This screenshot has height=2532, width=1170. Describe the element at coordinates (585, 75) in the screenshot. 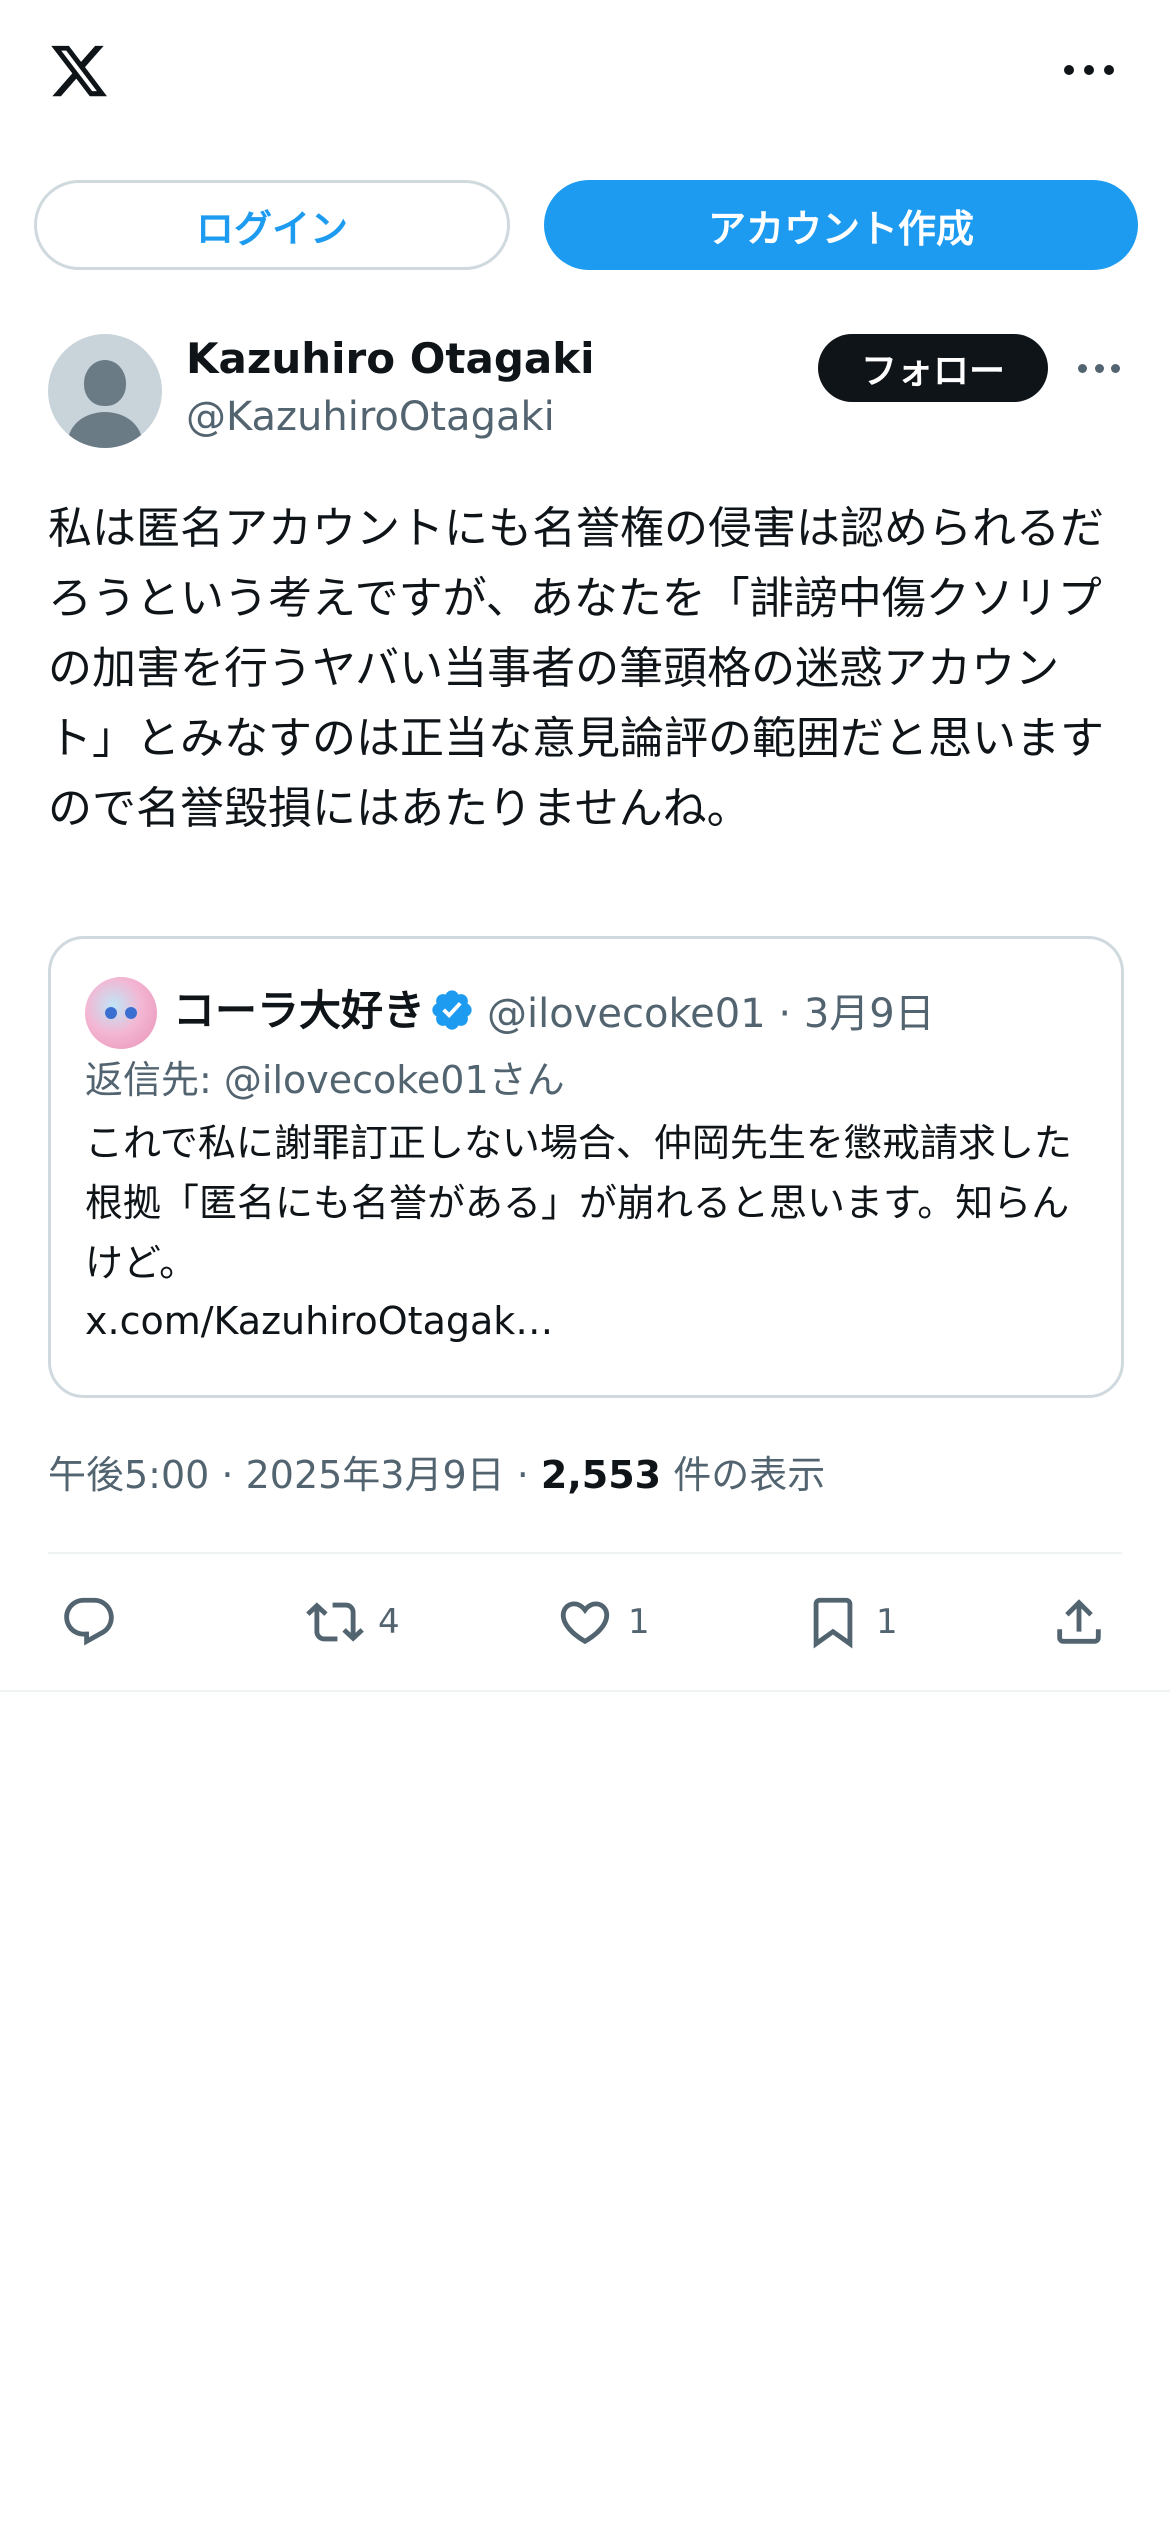

I see `top-bar` at that location.